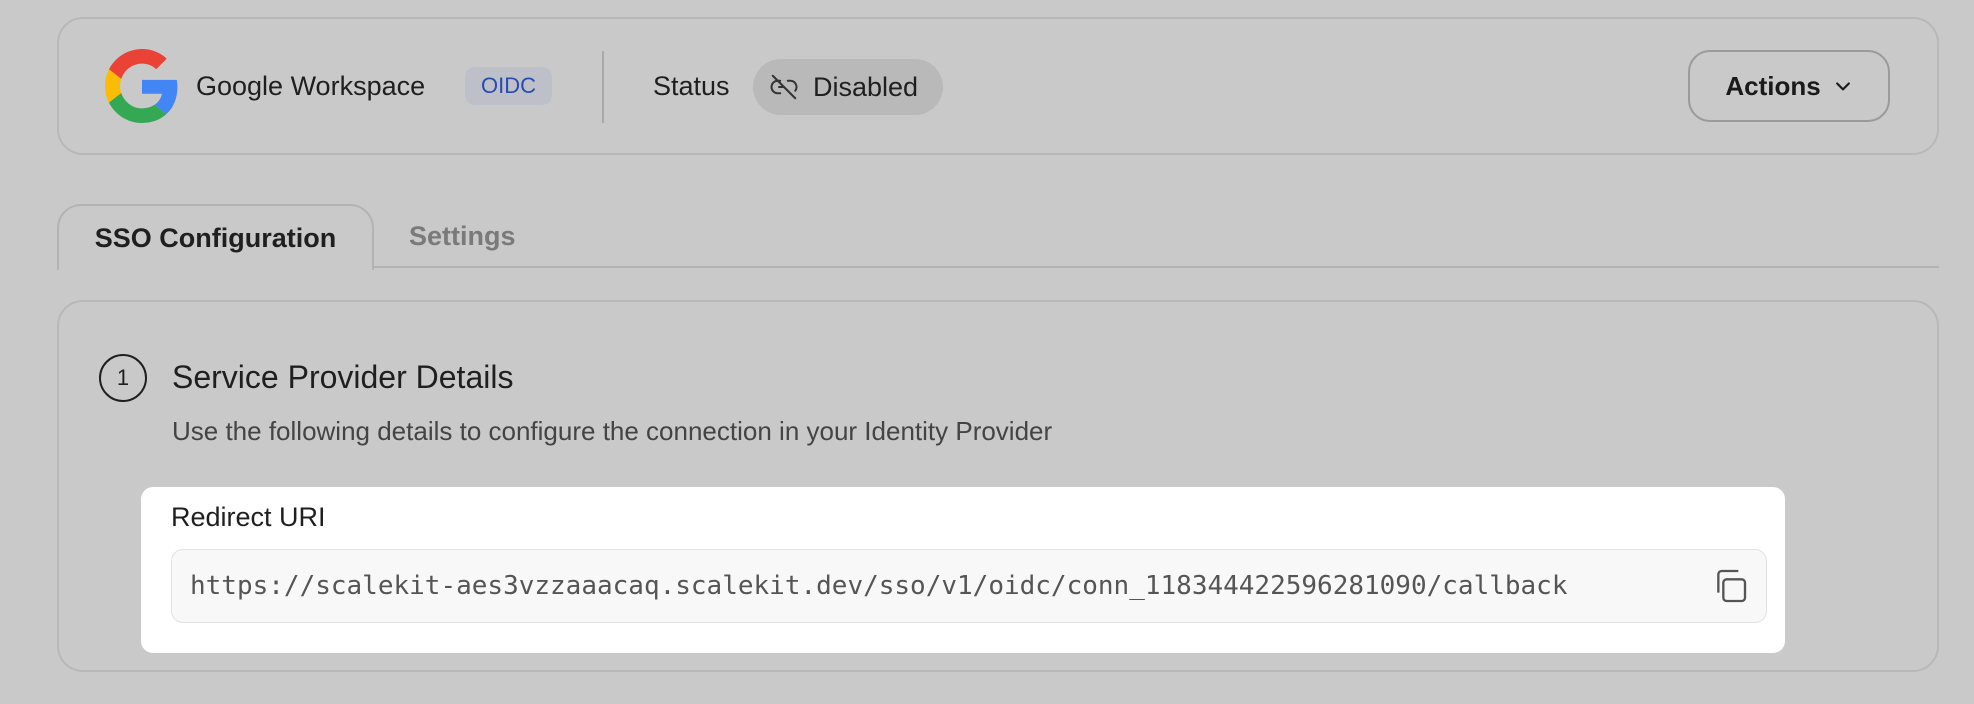 The height and width of the screenshot is (704, 1974). I want to click on copy-button, so click(1730, 586).